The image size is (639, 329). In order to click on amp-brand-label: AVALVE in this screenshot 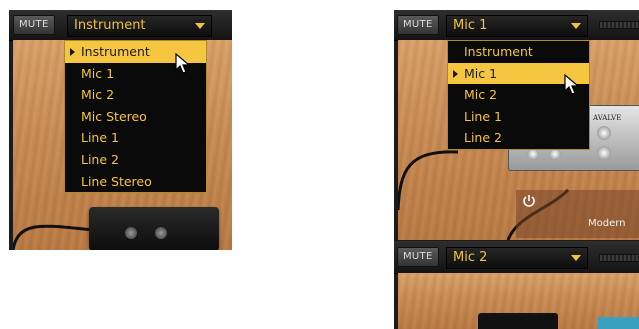, I will do `click(607, 118)`.